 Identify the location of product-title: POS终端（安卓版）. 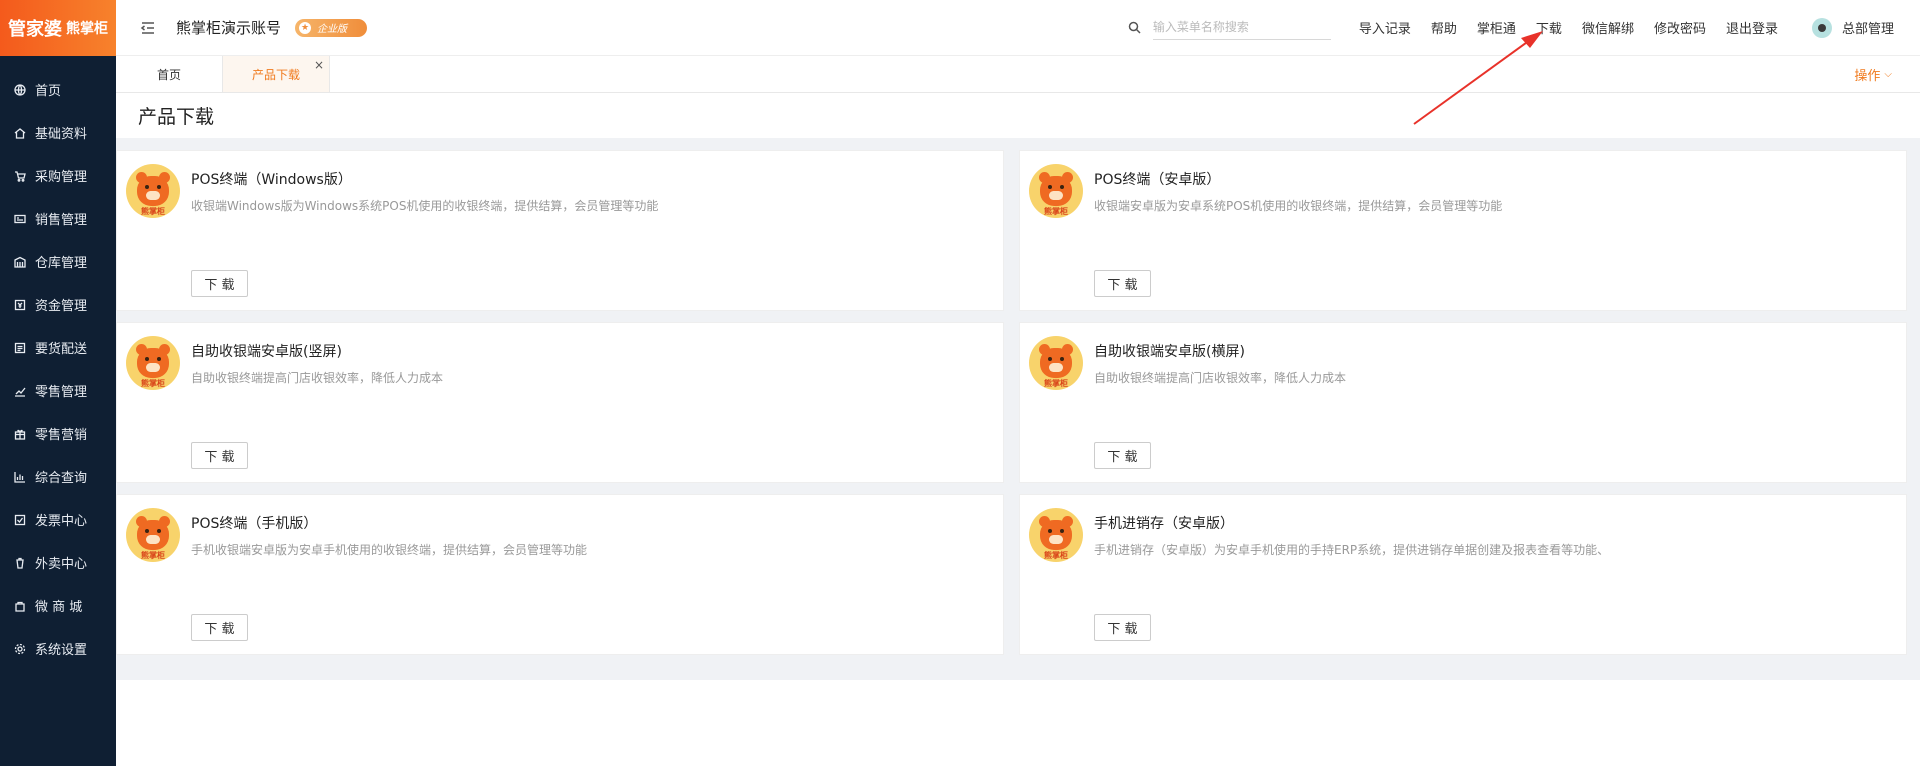
(1157, 180).